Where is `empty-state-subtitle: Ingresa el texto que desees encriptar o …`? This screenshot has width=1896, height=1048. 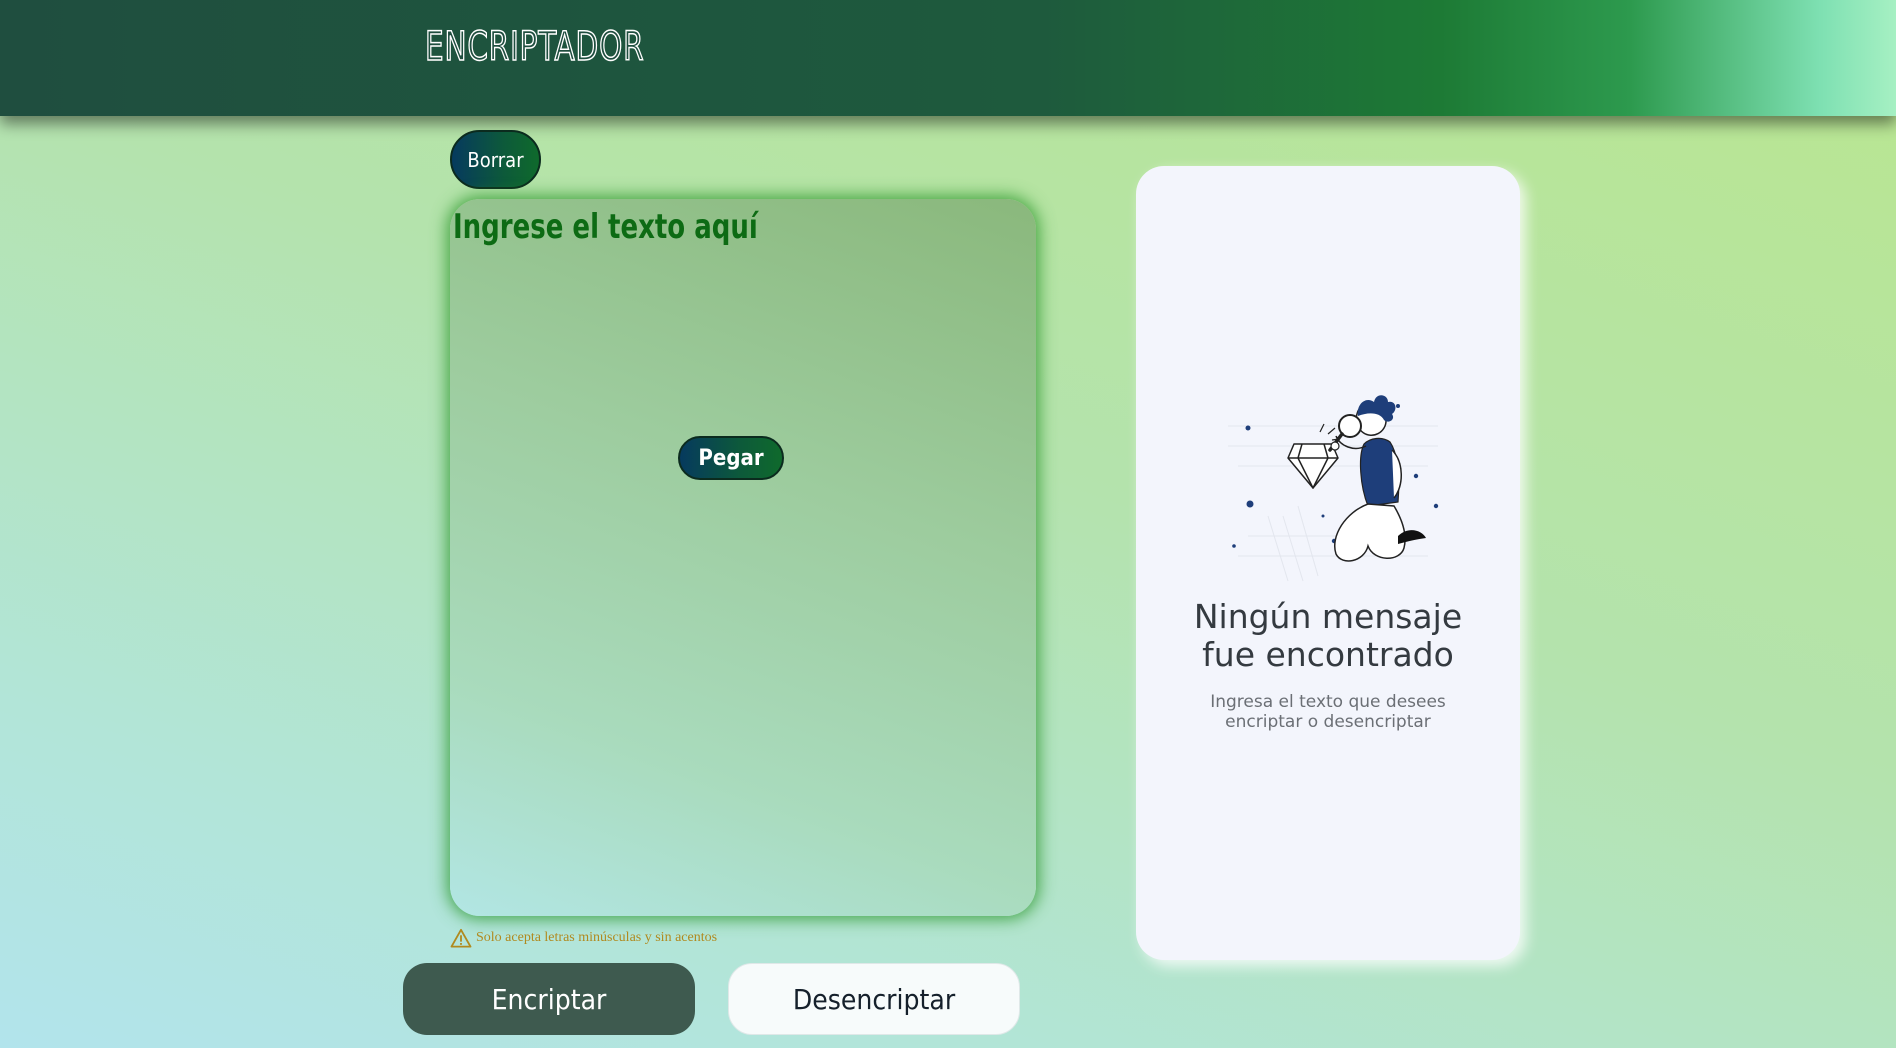 empty-state-subtitle: Ingresa el texto que desees encriptar o … is located at coordinates (1328, 712).